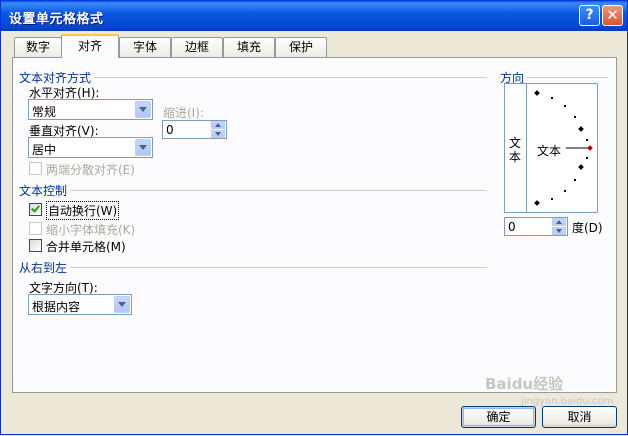  I want to click on vertical-align-select: 居中, so click(90, 147).